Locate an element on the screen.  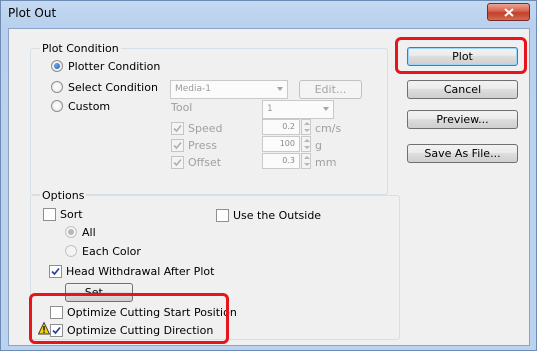
speed-option: Speed is located at coordinates (196, 128).